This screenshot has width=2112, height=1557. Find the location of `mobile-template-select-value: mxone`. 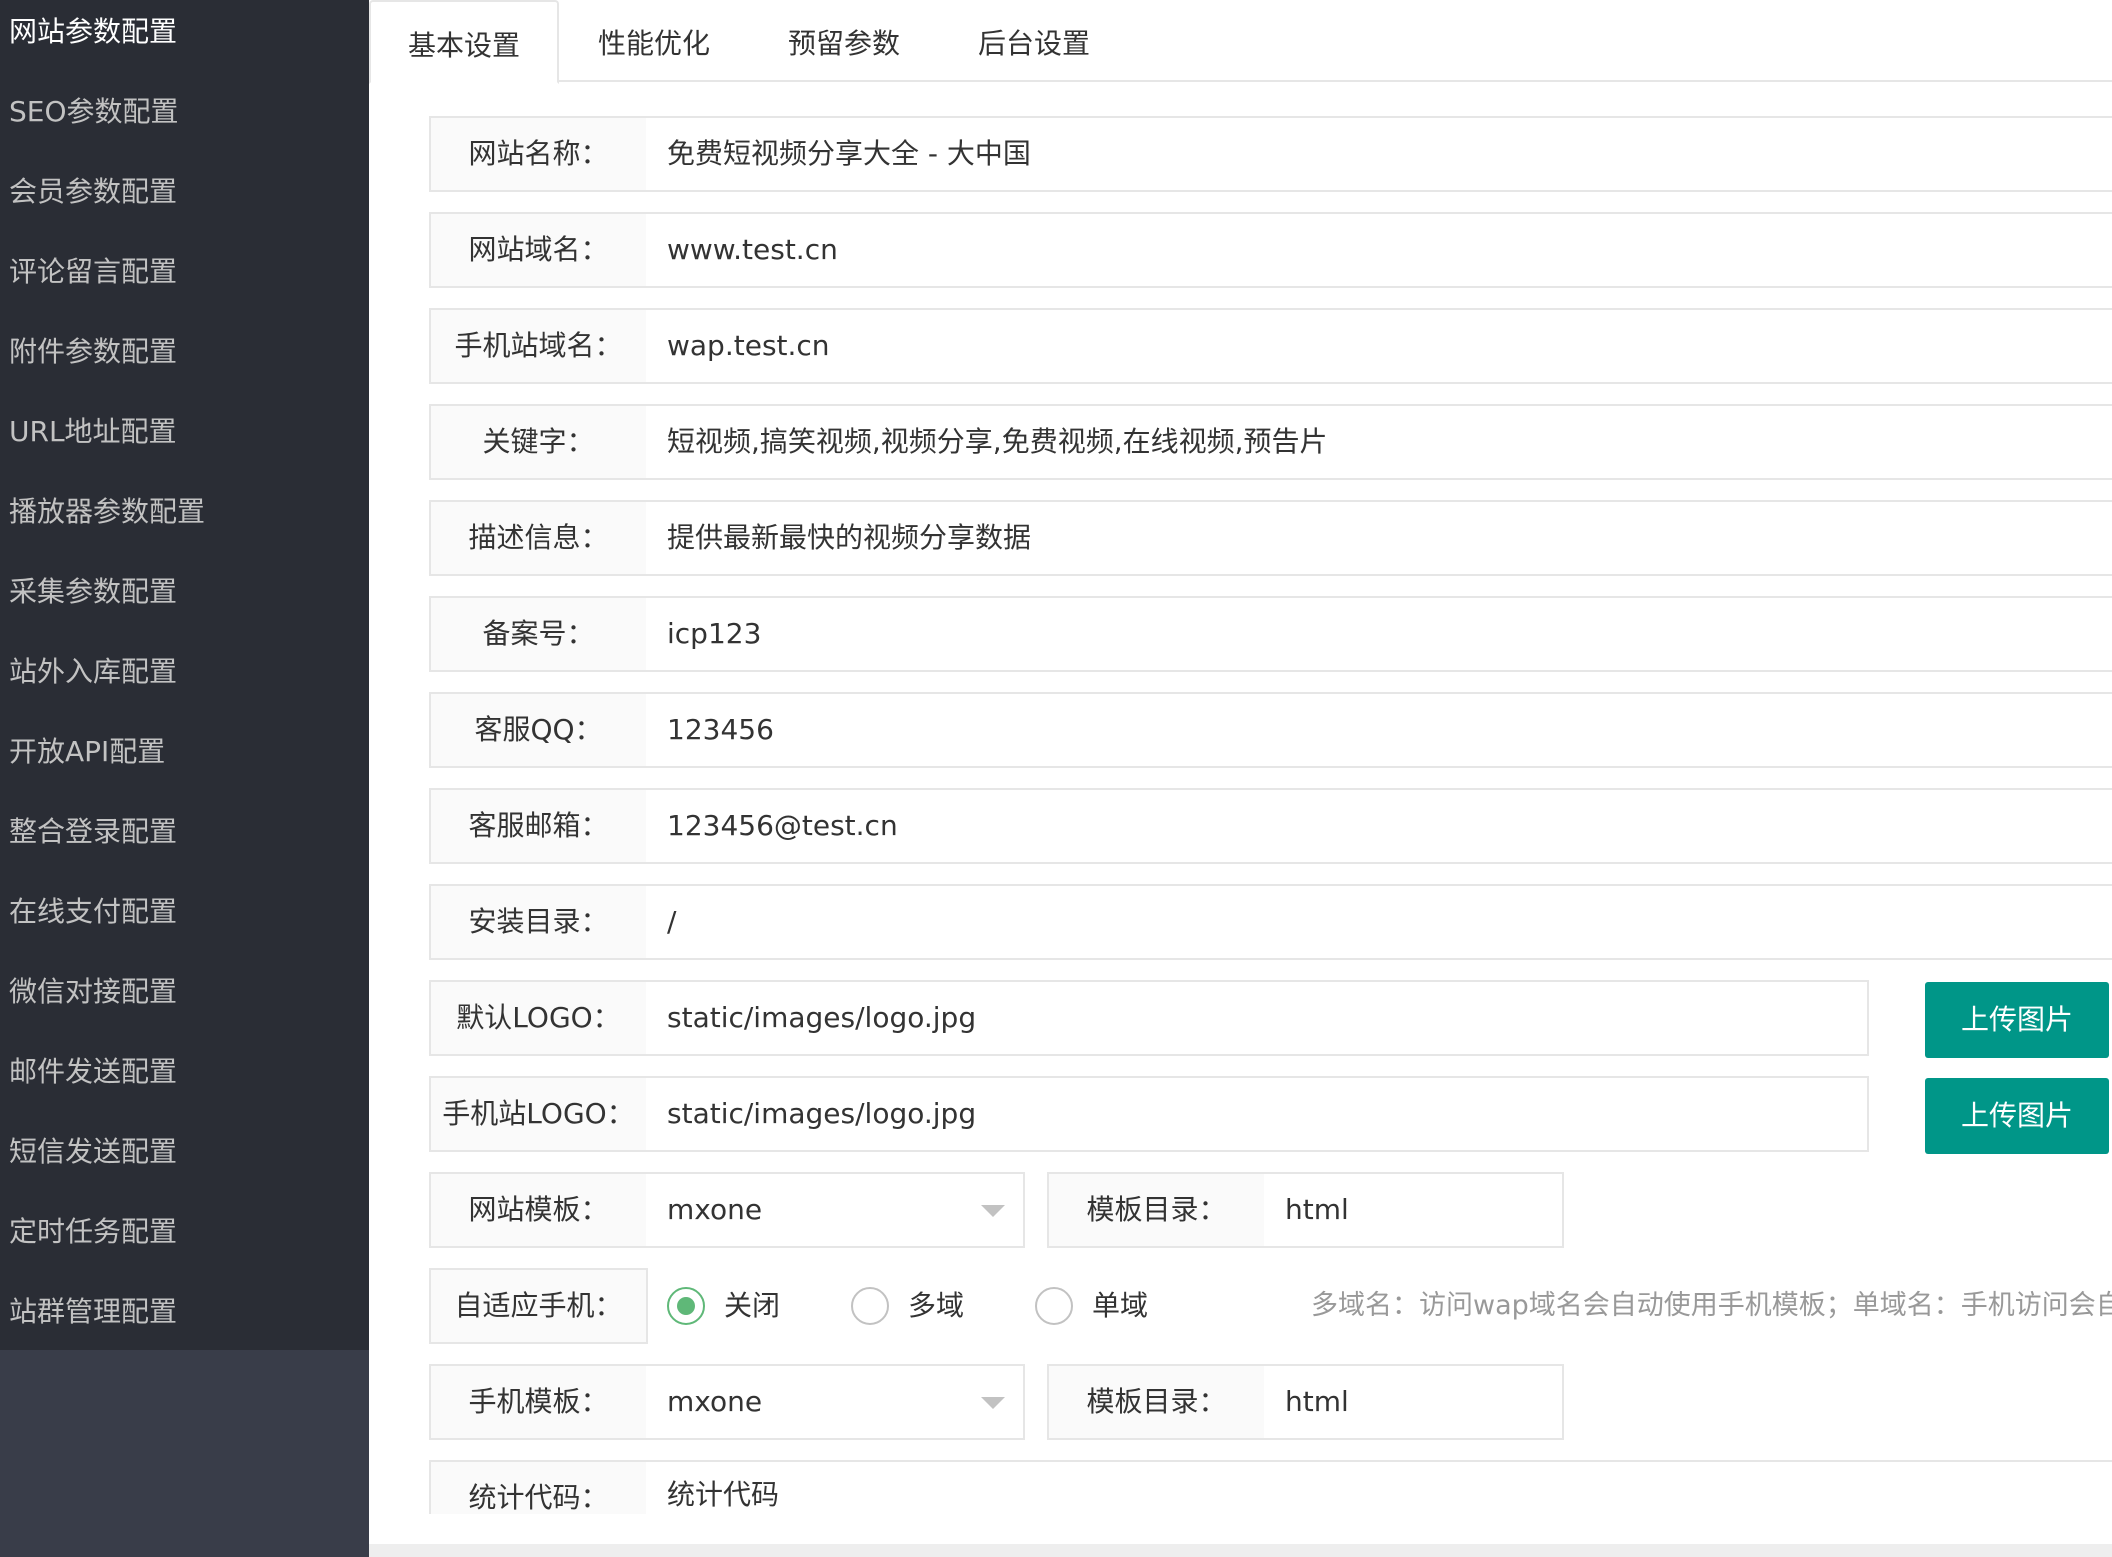

mobile-template-select-value: mxone is located at coordinates (715, 1401).